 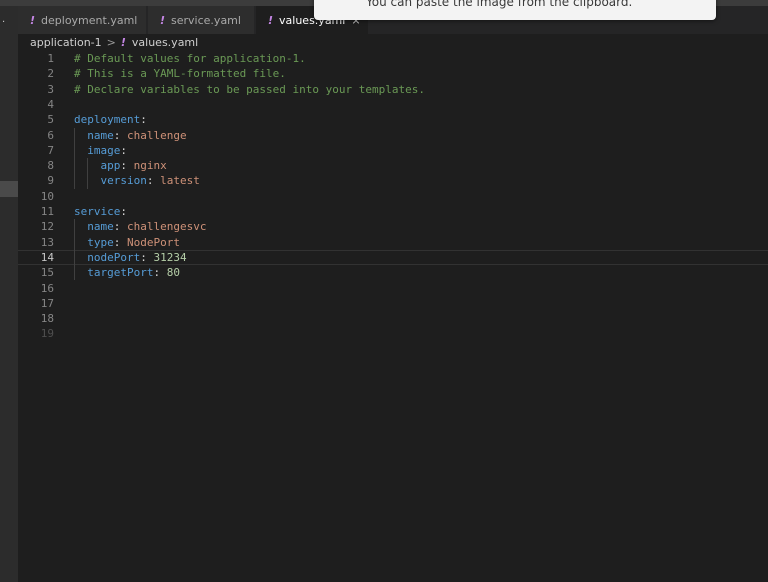 What do you see at coordinates (393, 135) in the screenshot?
I see `code-line: 6 name: challenge` at bounding box center [393, 135].